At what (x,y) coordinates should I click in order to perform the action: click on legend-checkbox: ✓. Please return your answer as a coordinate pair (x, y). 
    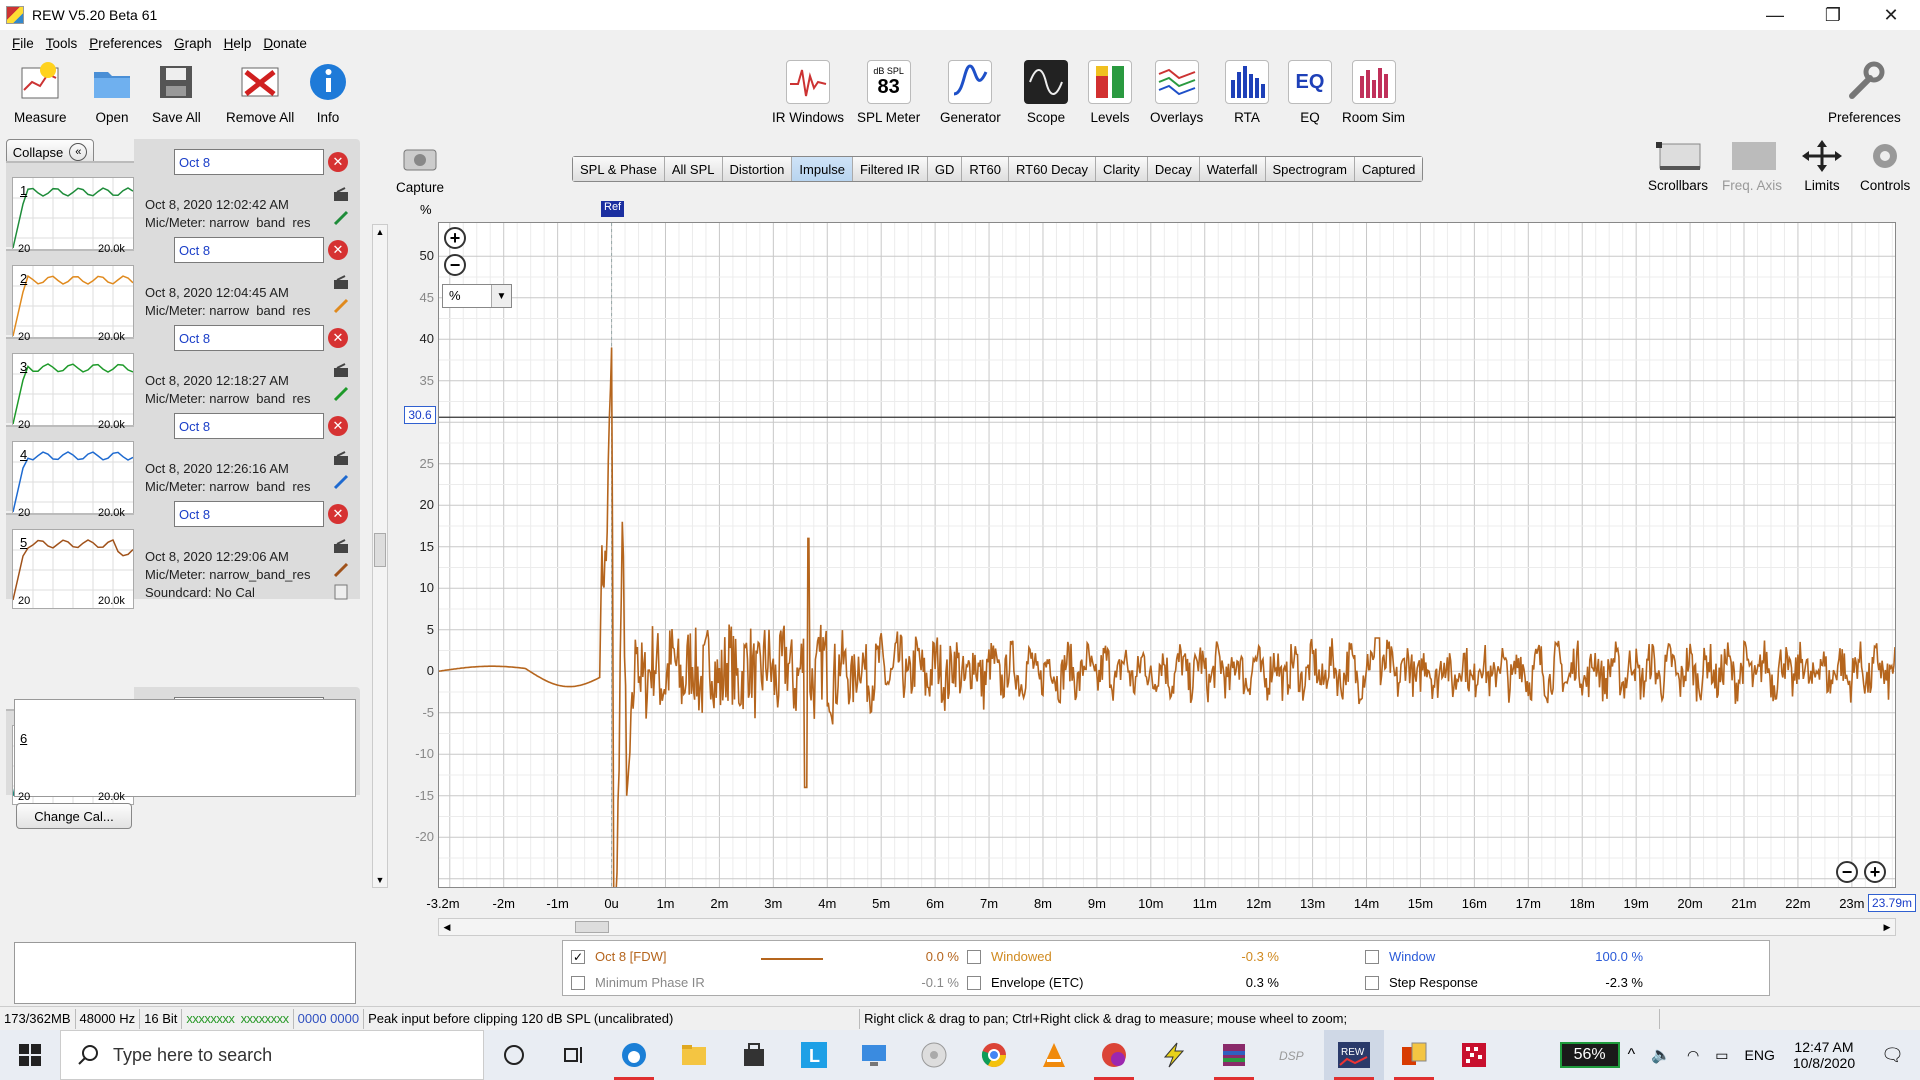
    Looking at the image, I should click on (578, 956).